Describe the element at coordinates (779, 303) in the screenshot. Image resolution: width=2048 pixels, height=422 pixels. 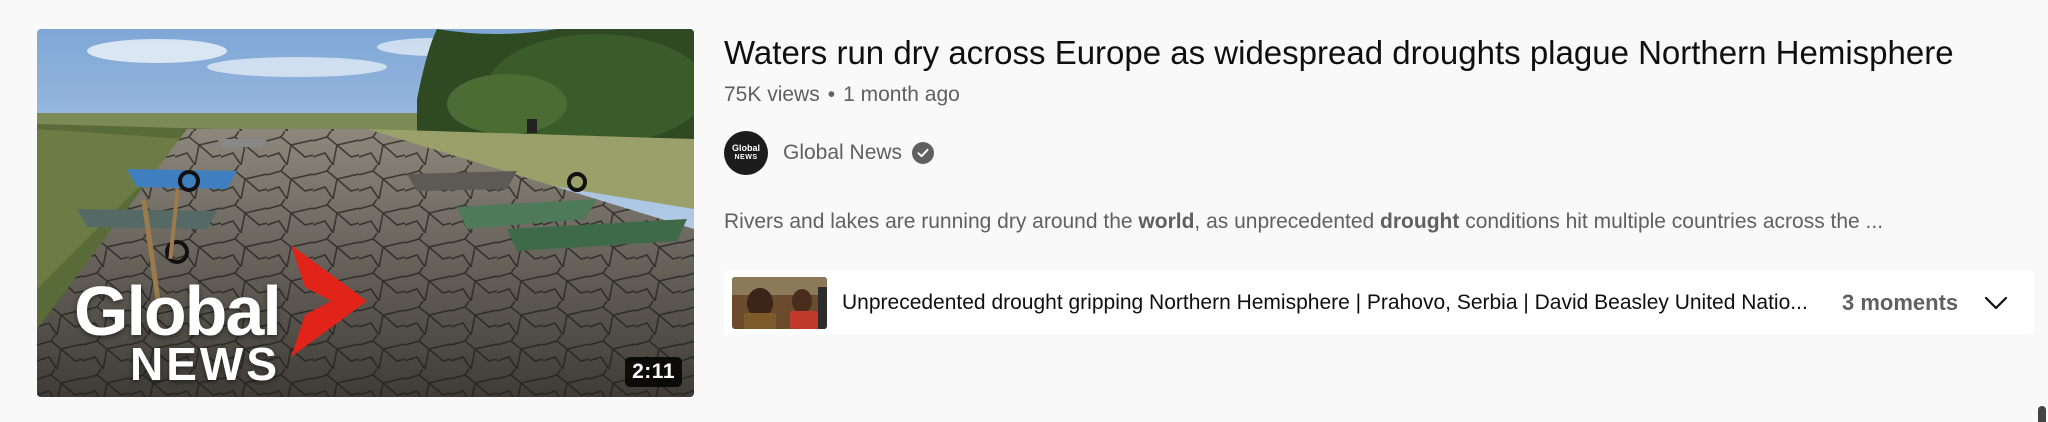
I see `chapter-thumbnail` at that location.